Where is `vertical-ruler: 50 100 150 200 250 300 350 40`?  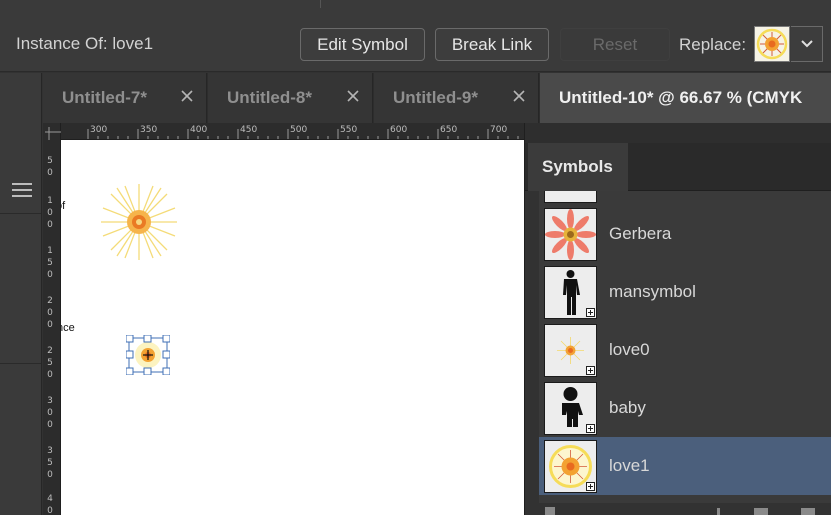 vertical-ruler: 50 100 150 200 250 300 350 40 is located at coordinates (52, 327).